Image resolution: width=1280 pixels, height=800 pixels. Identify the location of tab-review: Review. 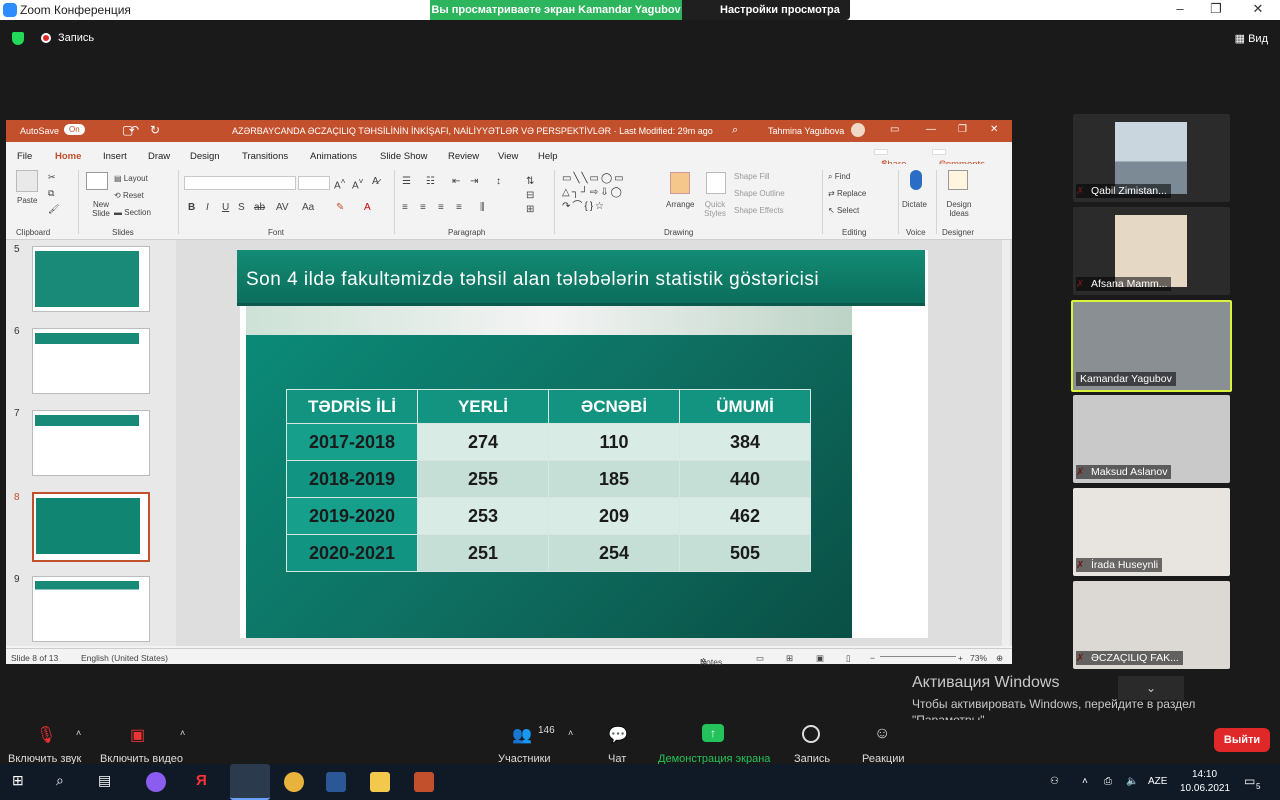
(463, 156).